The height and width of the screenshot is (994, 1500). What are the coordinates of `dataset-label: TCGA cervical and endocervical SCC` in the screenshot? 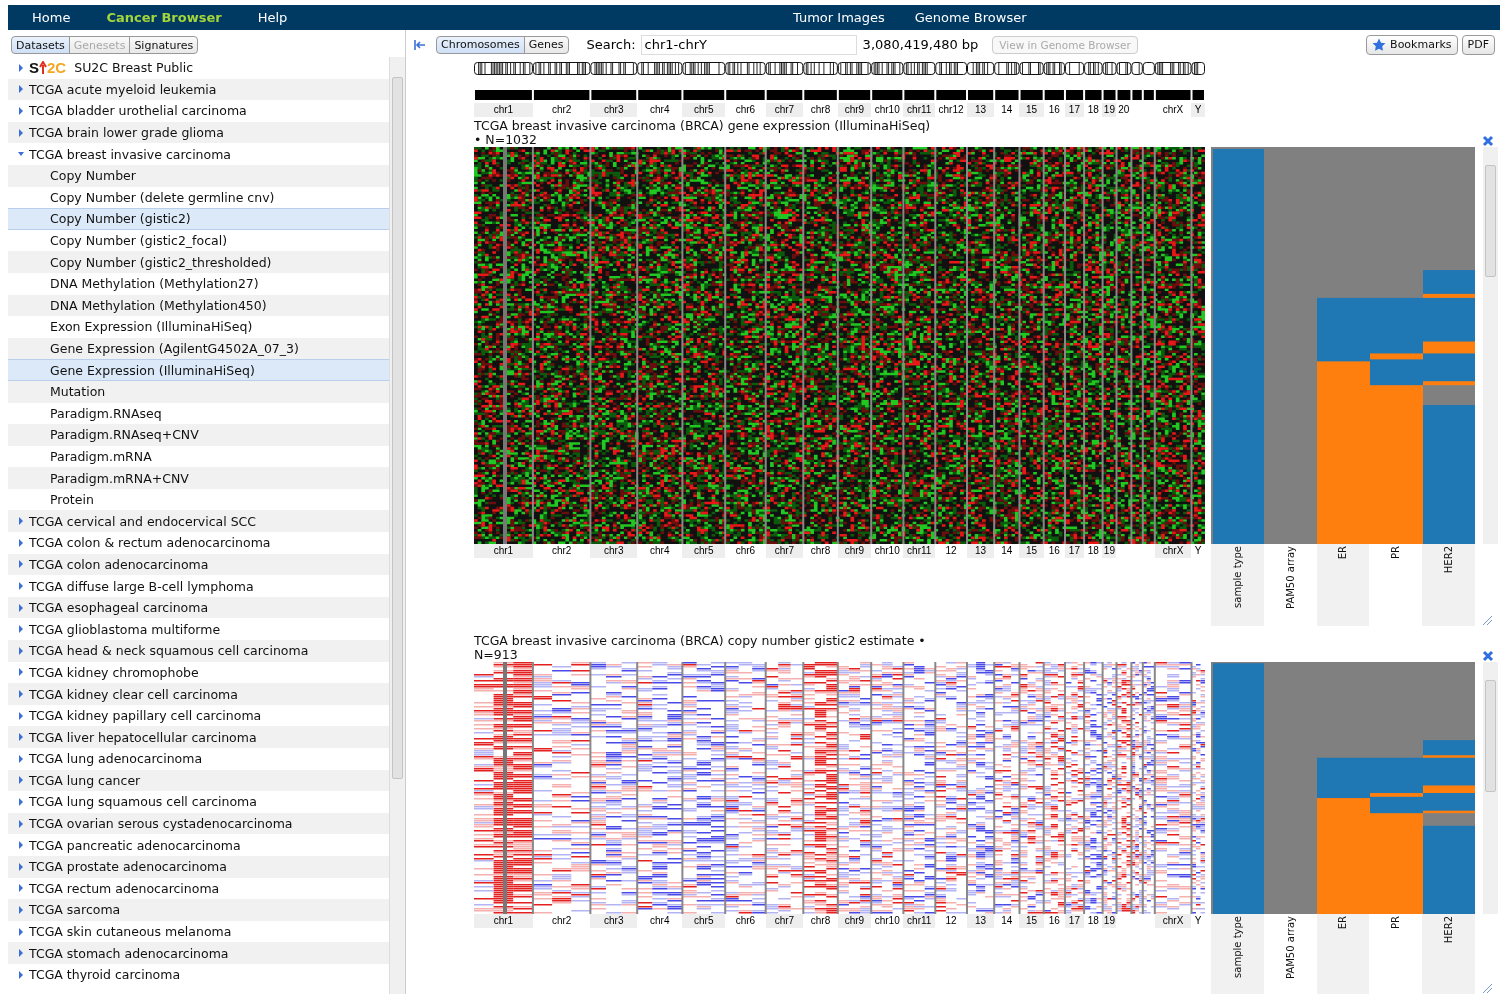 It's located at (143, 521).